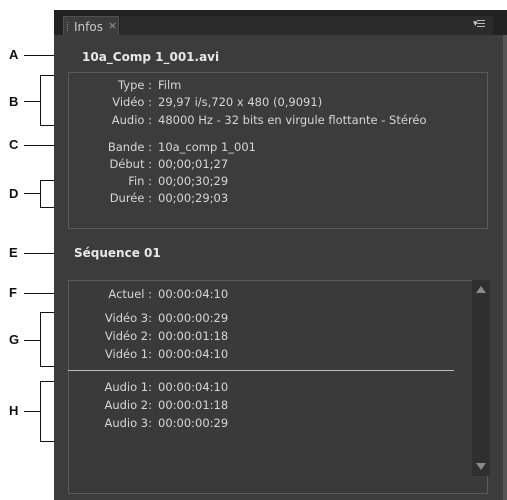  I want to click on video-track-label: Vidéo 2:, so click(128, 336).